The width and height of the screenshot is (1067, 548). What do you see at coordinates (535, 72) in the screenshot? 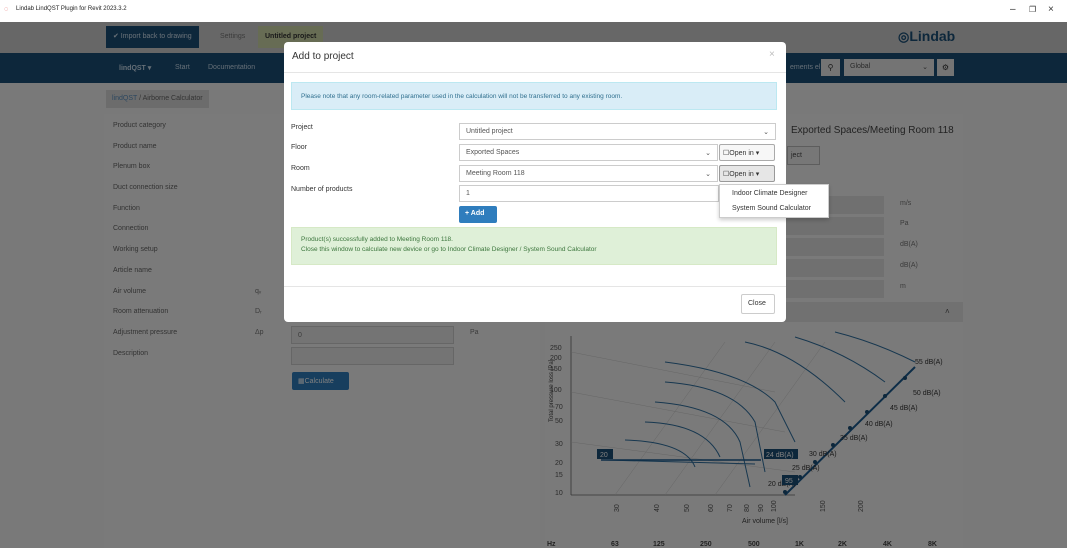
I see `dialog-divider` at bounding box center [535, 72].